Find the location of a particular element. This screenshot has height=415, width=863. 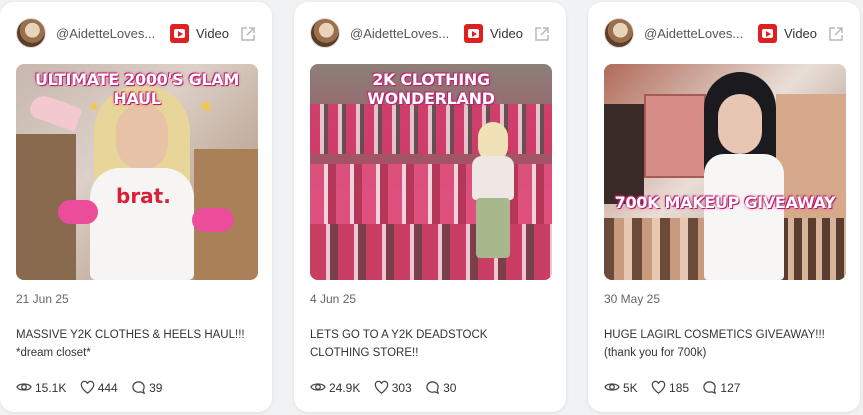

views-count: 5K is located at coordinates (630, 388).